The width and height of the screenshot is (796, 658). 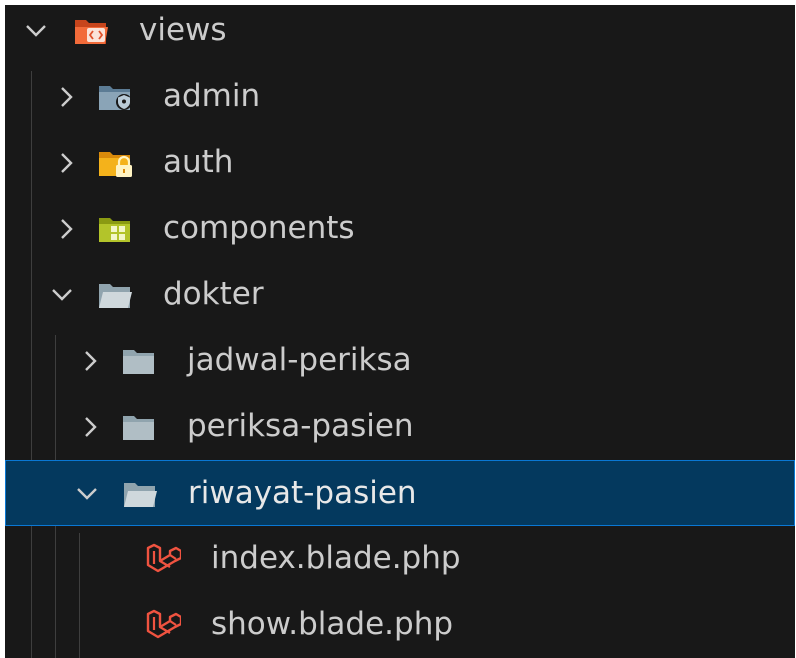 I want to click on tree-item-periksa-pasien: periksa-pasien, so click(x=400, y=427).